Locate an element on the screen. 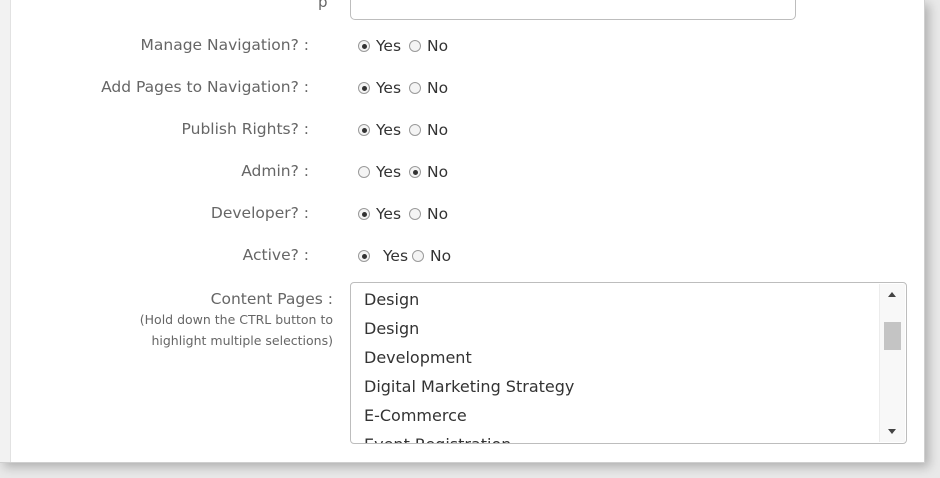 This screenshot has height=478, width=940. left-border is located at coordinates (5, 231).